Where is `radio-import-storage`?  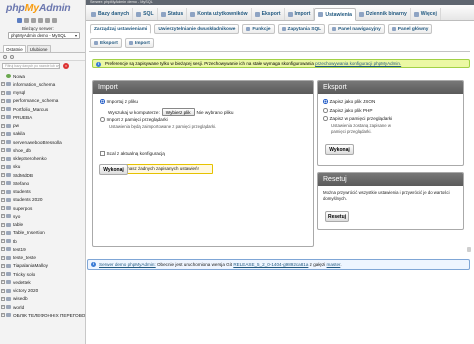 radio-import-storage is located at coordinates (102, 119).